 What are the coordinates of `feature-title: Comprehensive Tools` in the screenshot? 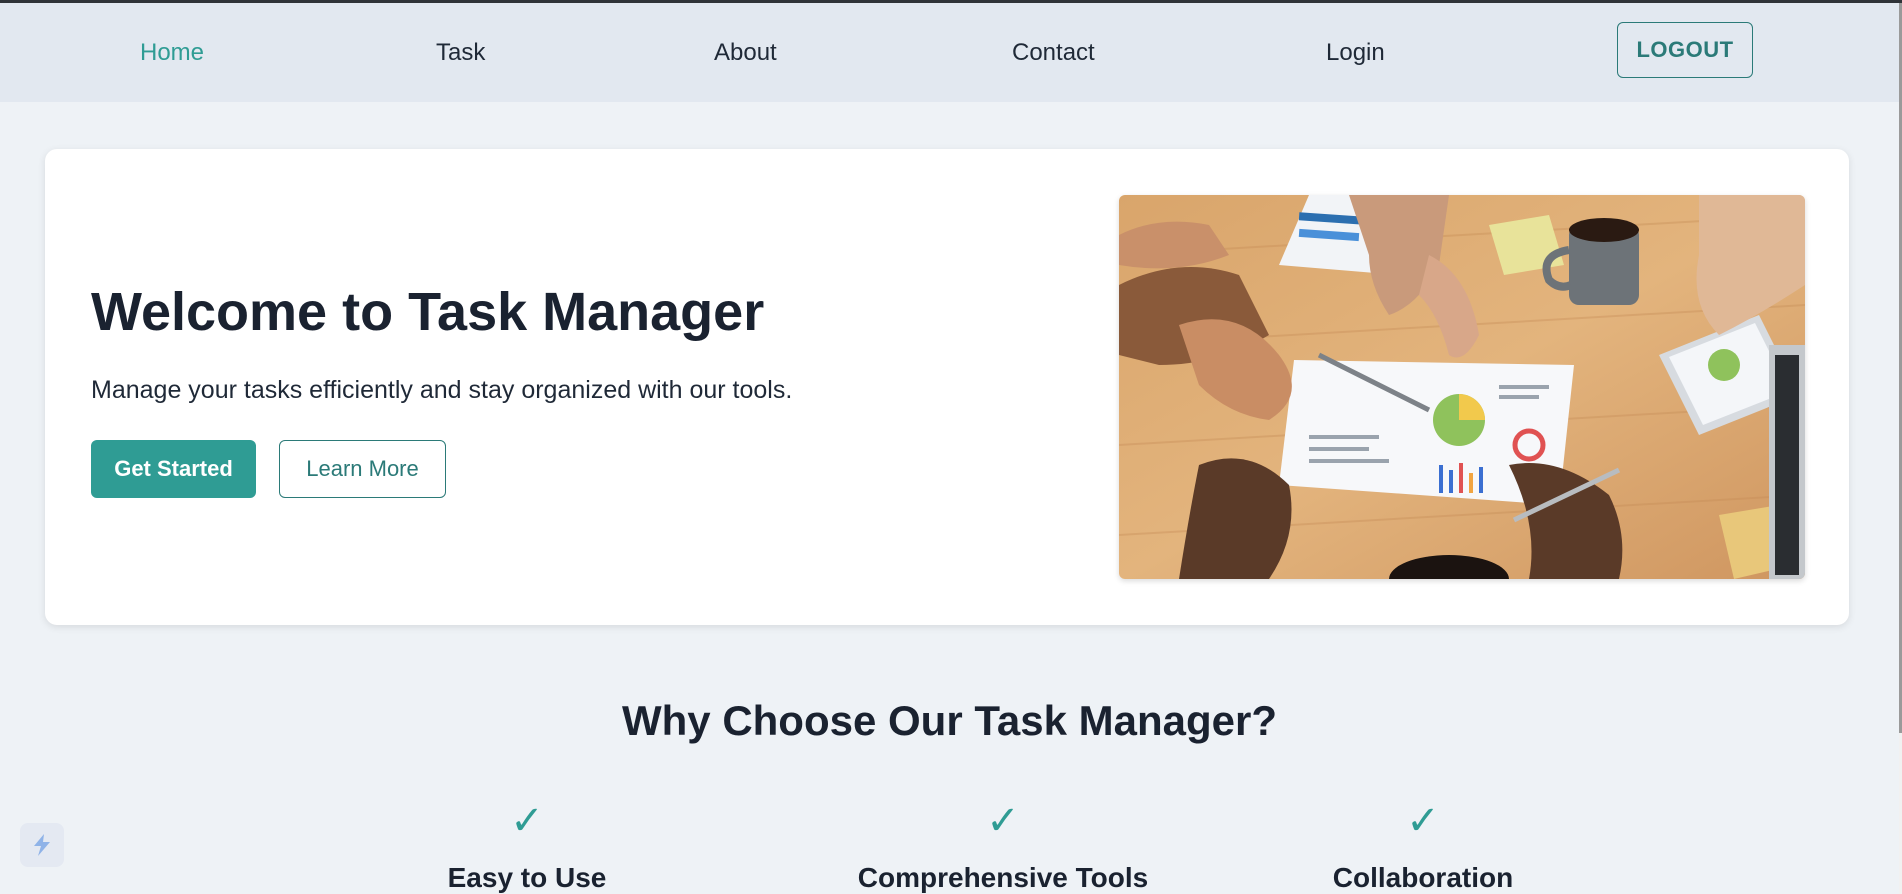 It's located at (1003, 877).